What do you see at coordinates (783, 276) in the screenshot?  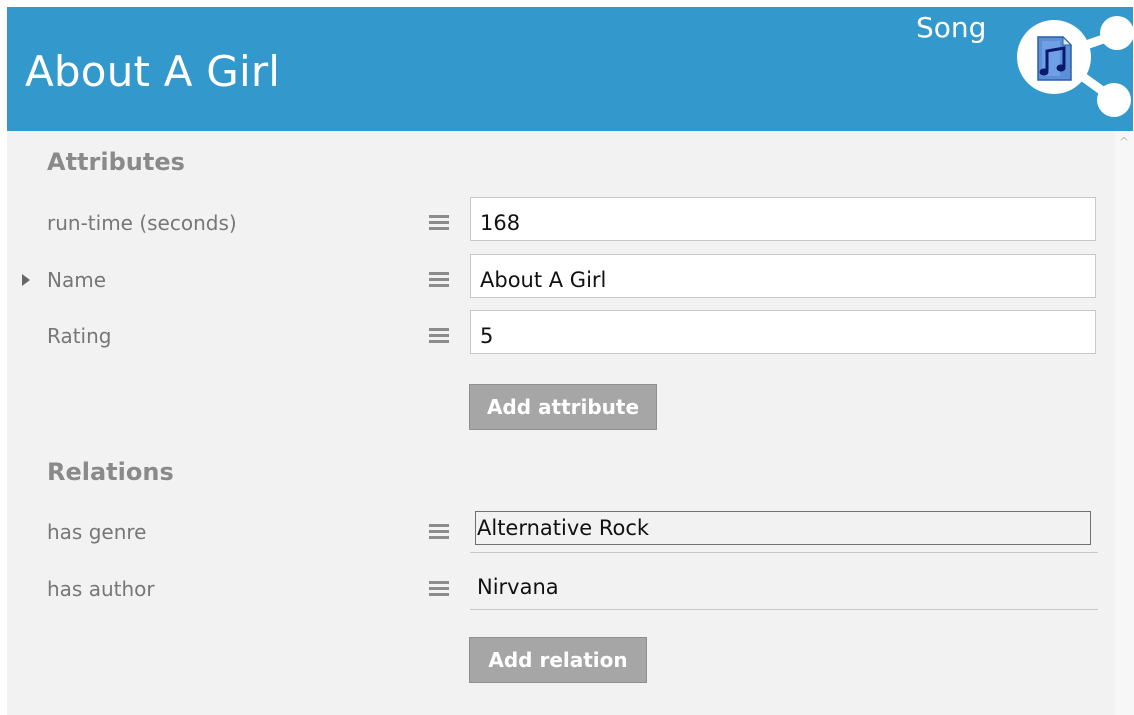 I see `attribute-value-name` at bounding box center [783, 276].